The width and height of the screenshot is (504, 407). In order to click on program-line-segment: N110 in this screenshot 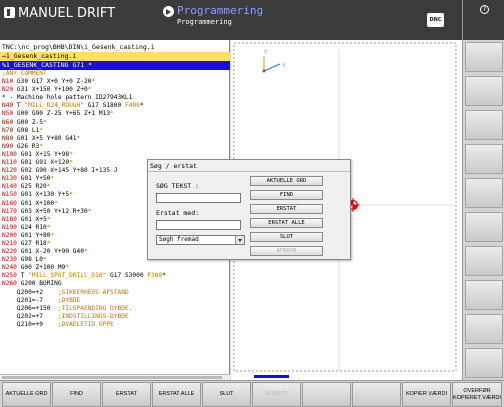, I will do `click(9, 163)`.